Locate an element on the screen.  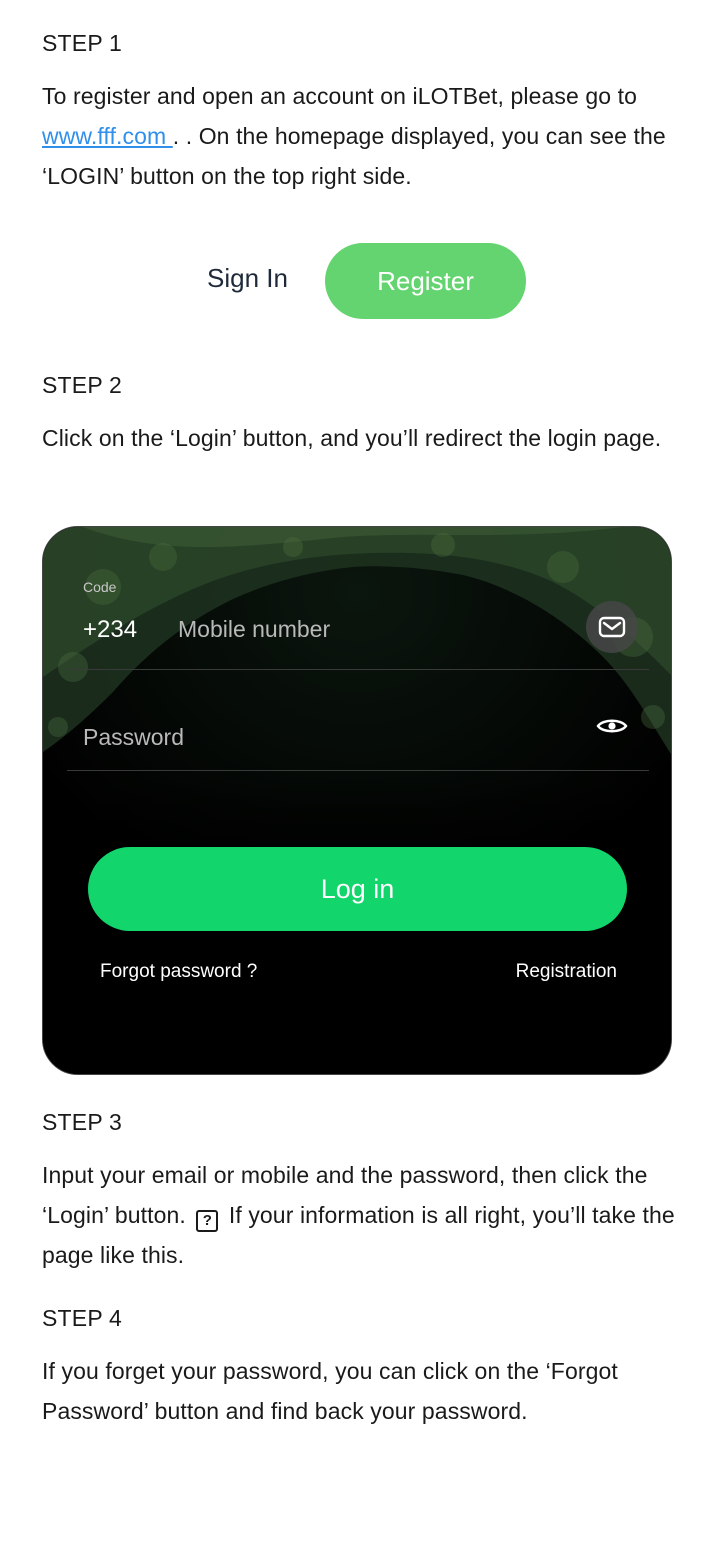
step-3-label: STEP 3 is located at coordinates (82, 1122).